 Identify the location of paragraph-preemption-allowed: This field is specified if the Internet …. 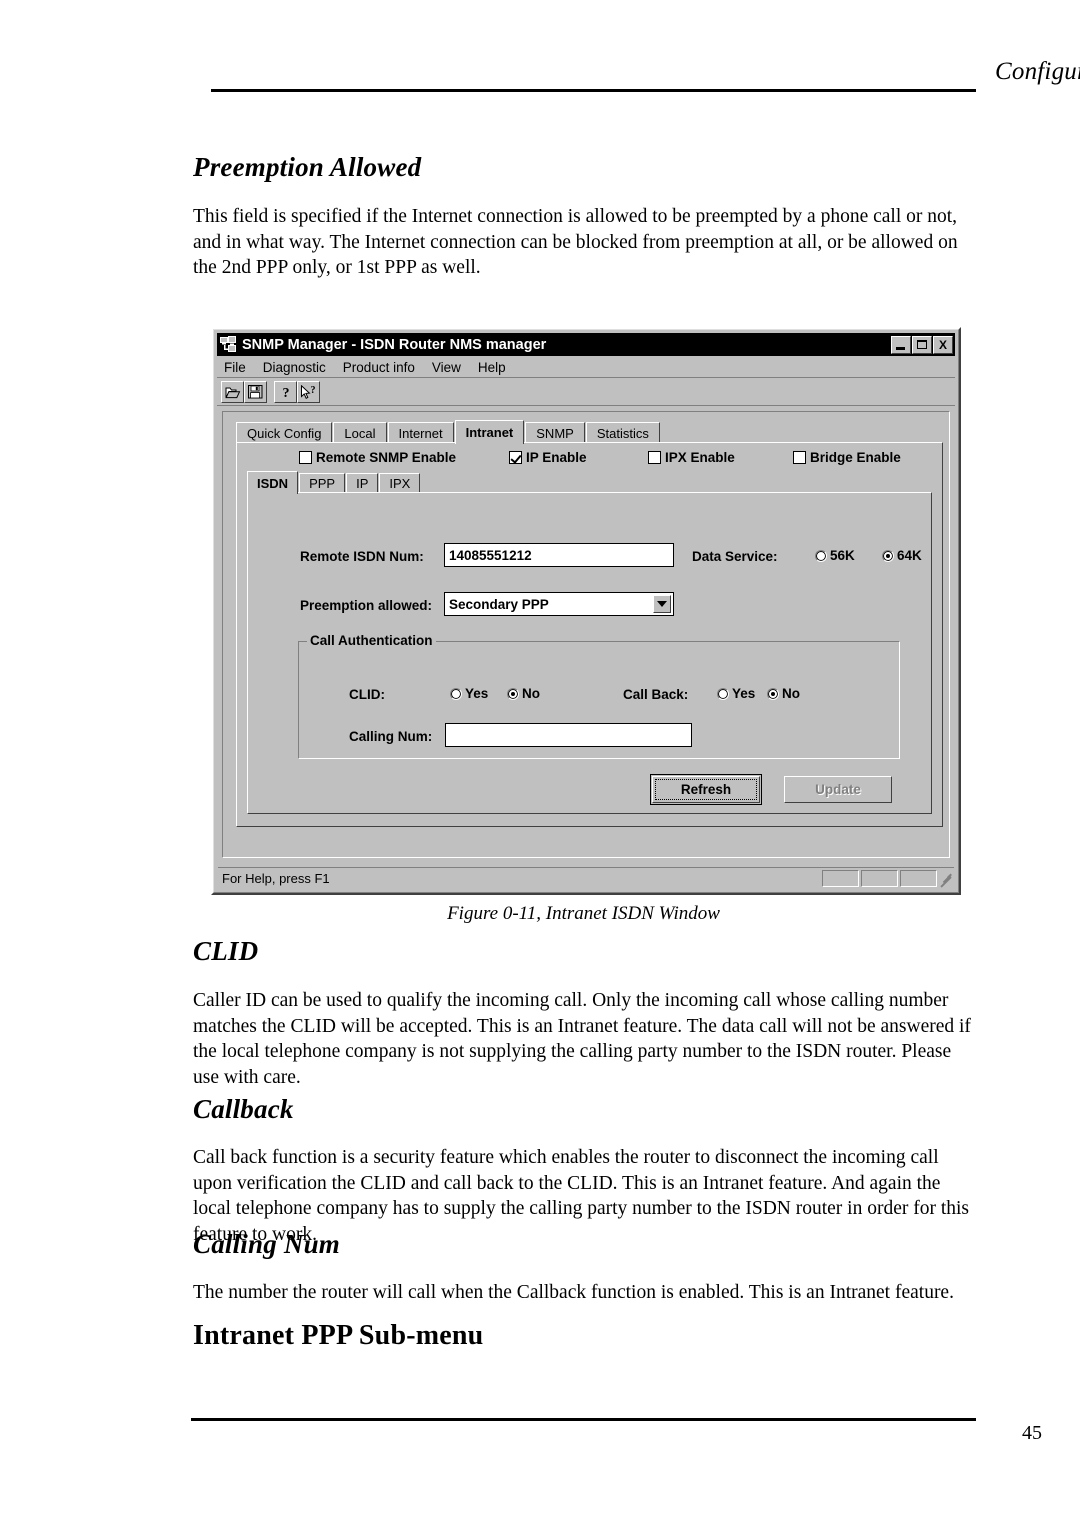
(575, 242).